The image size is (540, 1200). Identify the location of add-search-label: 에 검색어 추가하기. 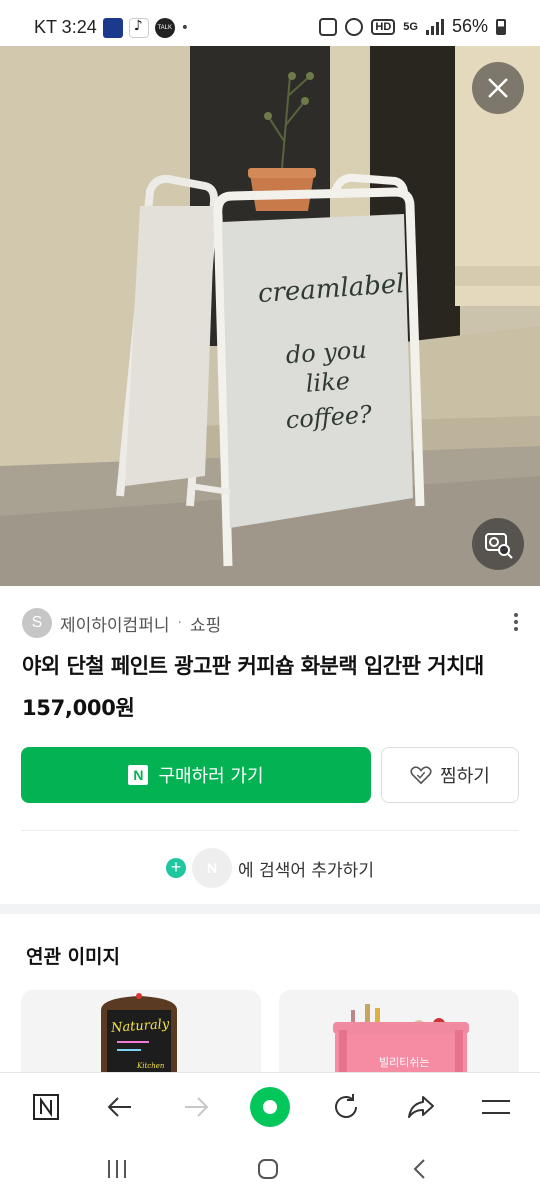
(306, 870).